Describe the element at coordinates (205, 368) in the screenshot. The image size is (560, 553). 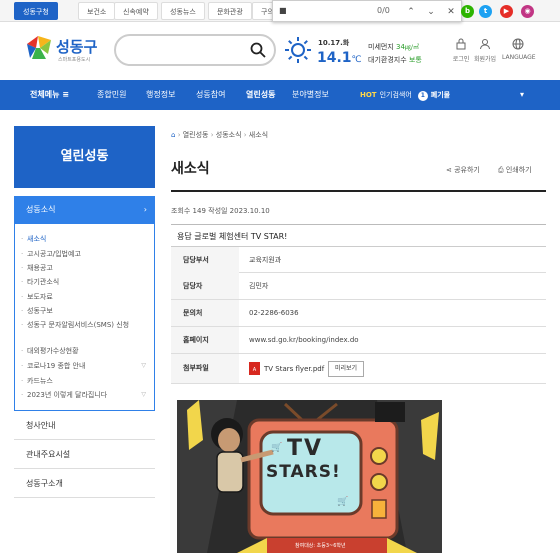
I see `info-label: 첨부파일` at that location.